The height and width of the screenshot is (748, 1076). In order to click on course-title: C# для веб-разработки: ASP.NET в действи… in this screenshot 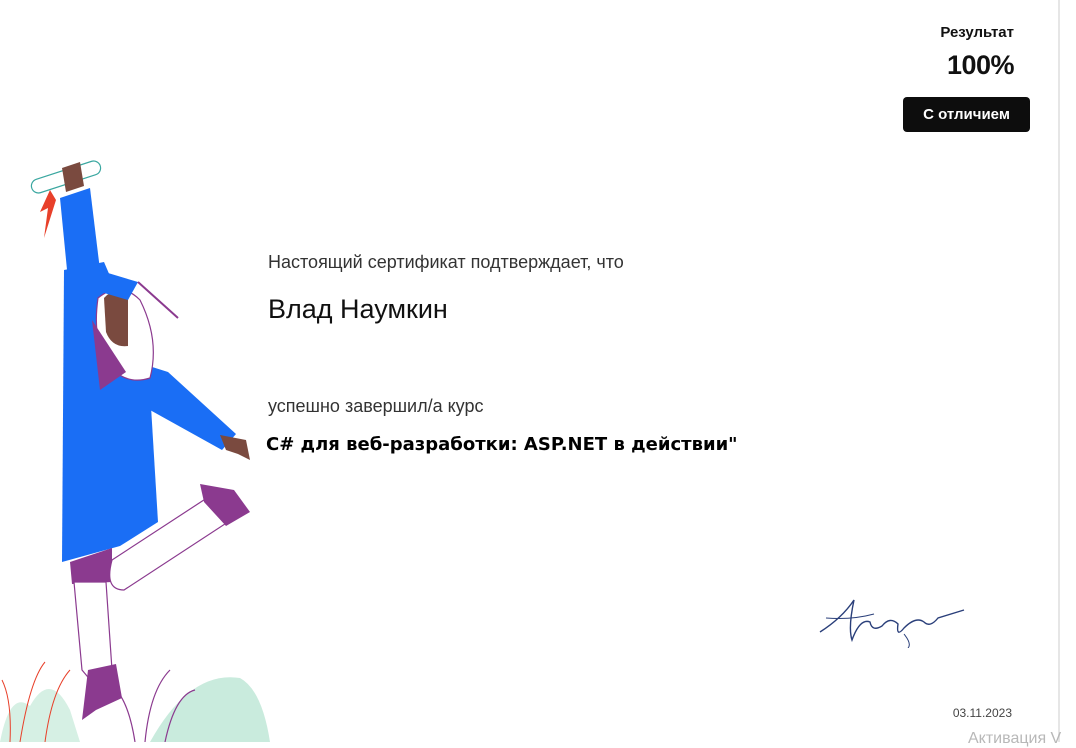, I will do `click(502, 444)`.